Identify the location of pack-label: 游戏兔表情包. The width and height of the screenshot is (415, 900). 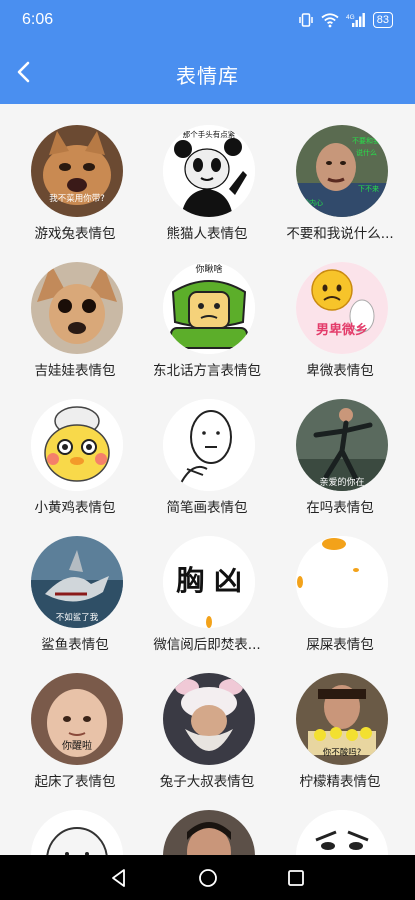
(75, 234).